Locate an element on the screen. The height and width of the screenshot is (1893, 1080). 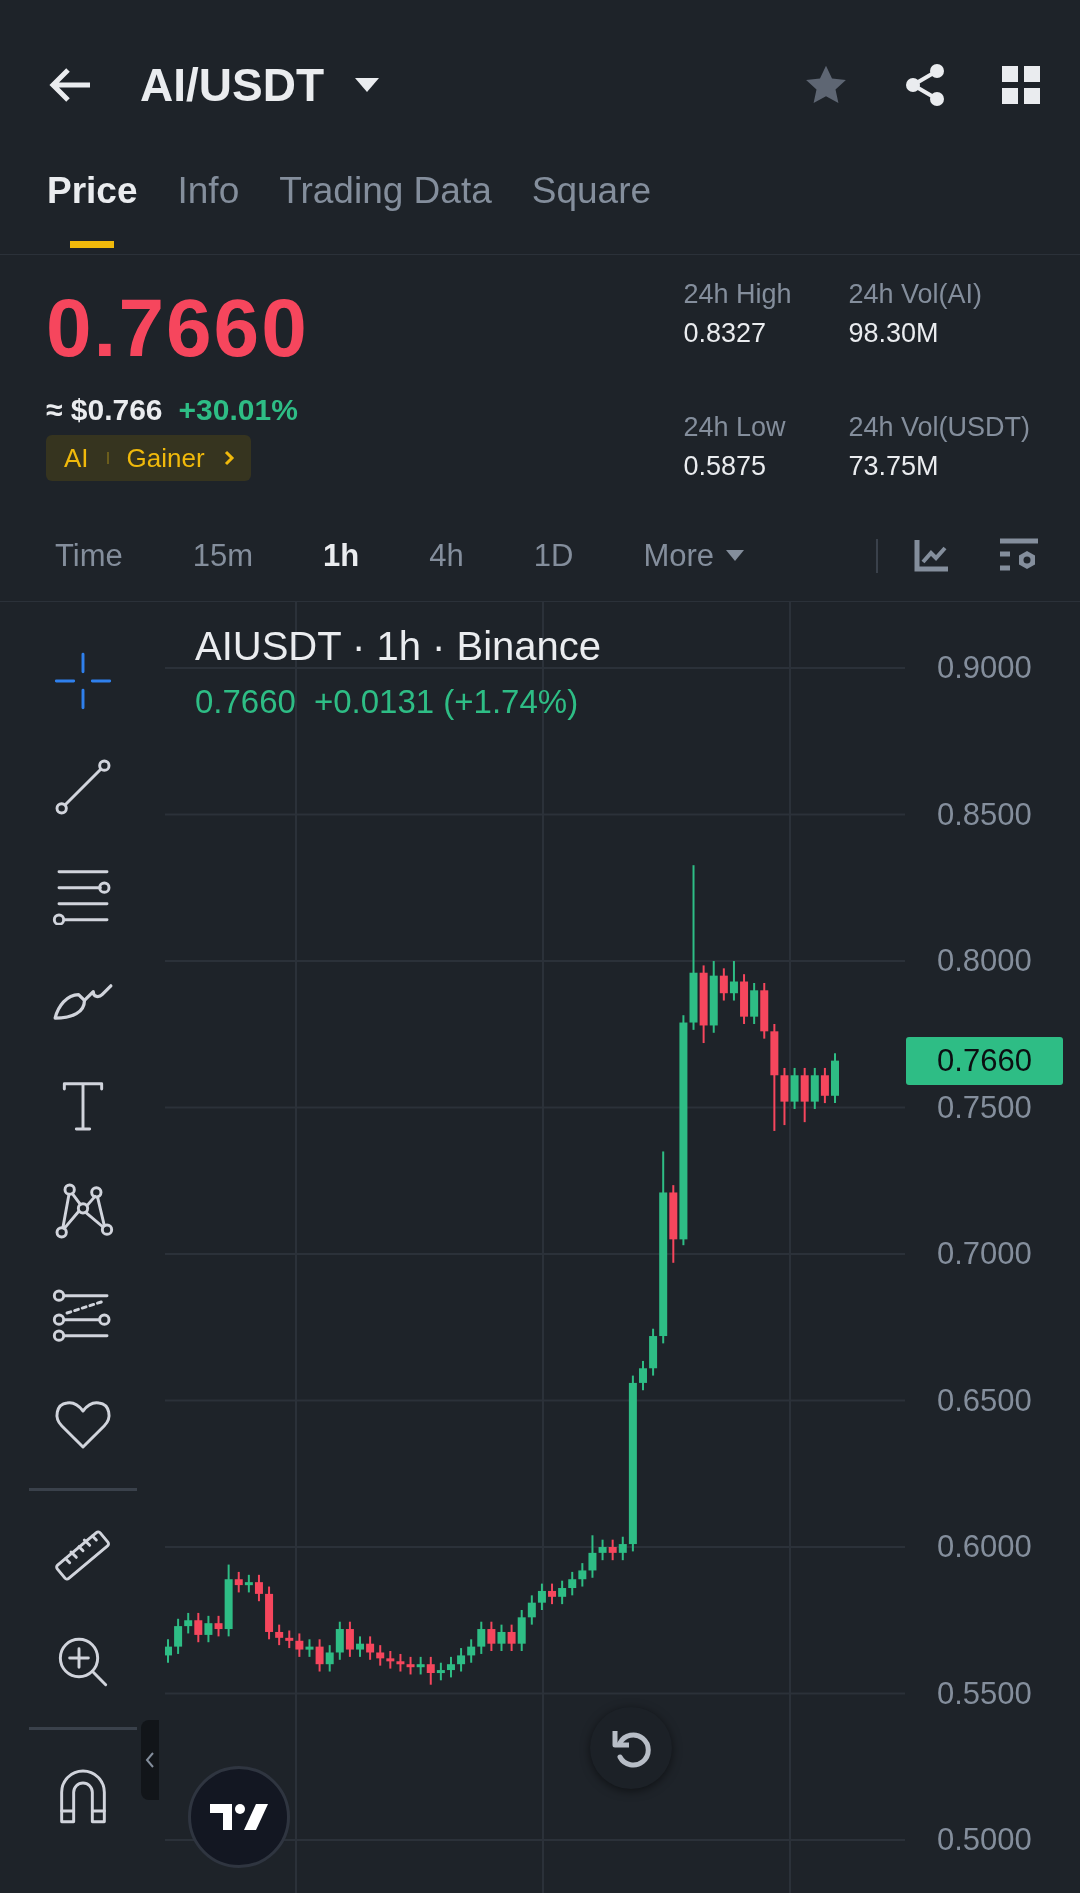
interval-option: More is located at coordinates (693, 555).